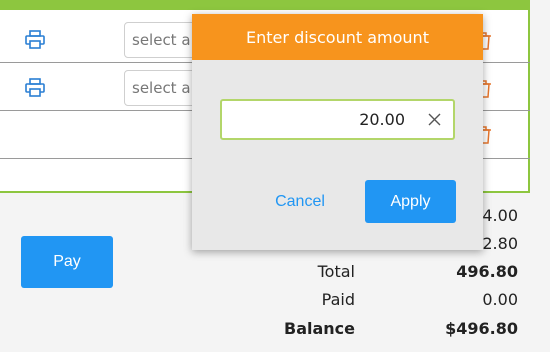 Image resolution: width=550 pixels, height=352 pixels. I want to click on paid-label: Paid, so click(338, 299).